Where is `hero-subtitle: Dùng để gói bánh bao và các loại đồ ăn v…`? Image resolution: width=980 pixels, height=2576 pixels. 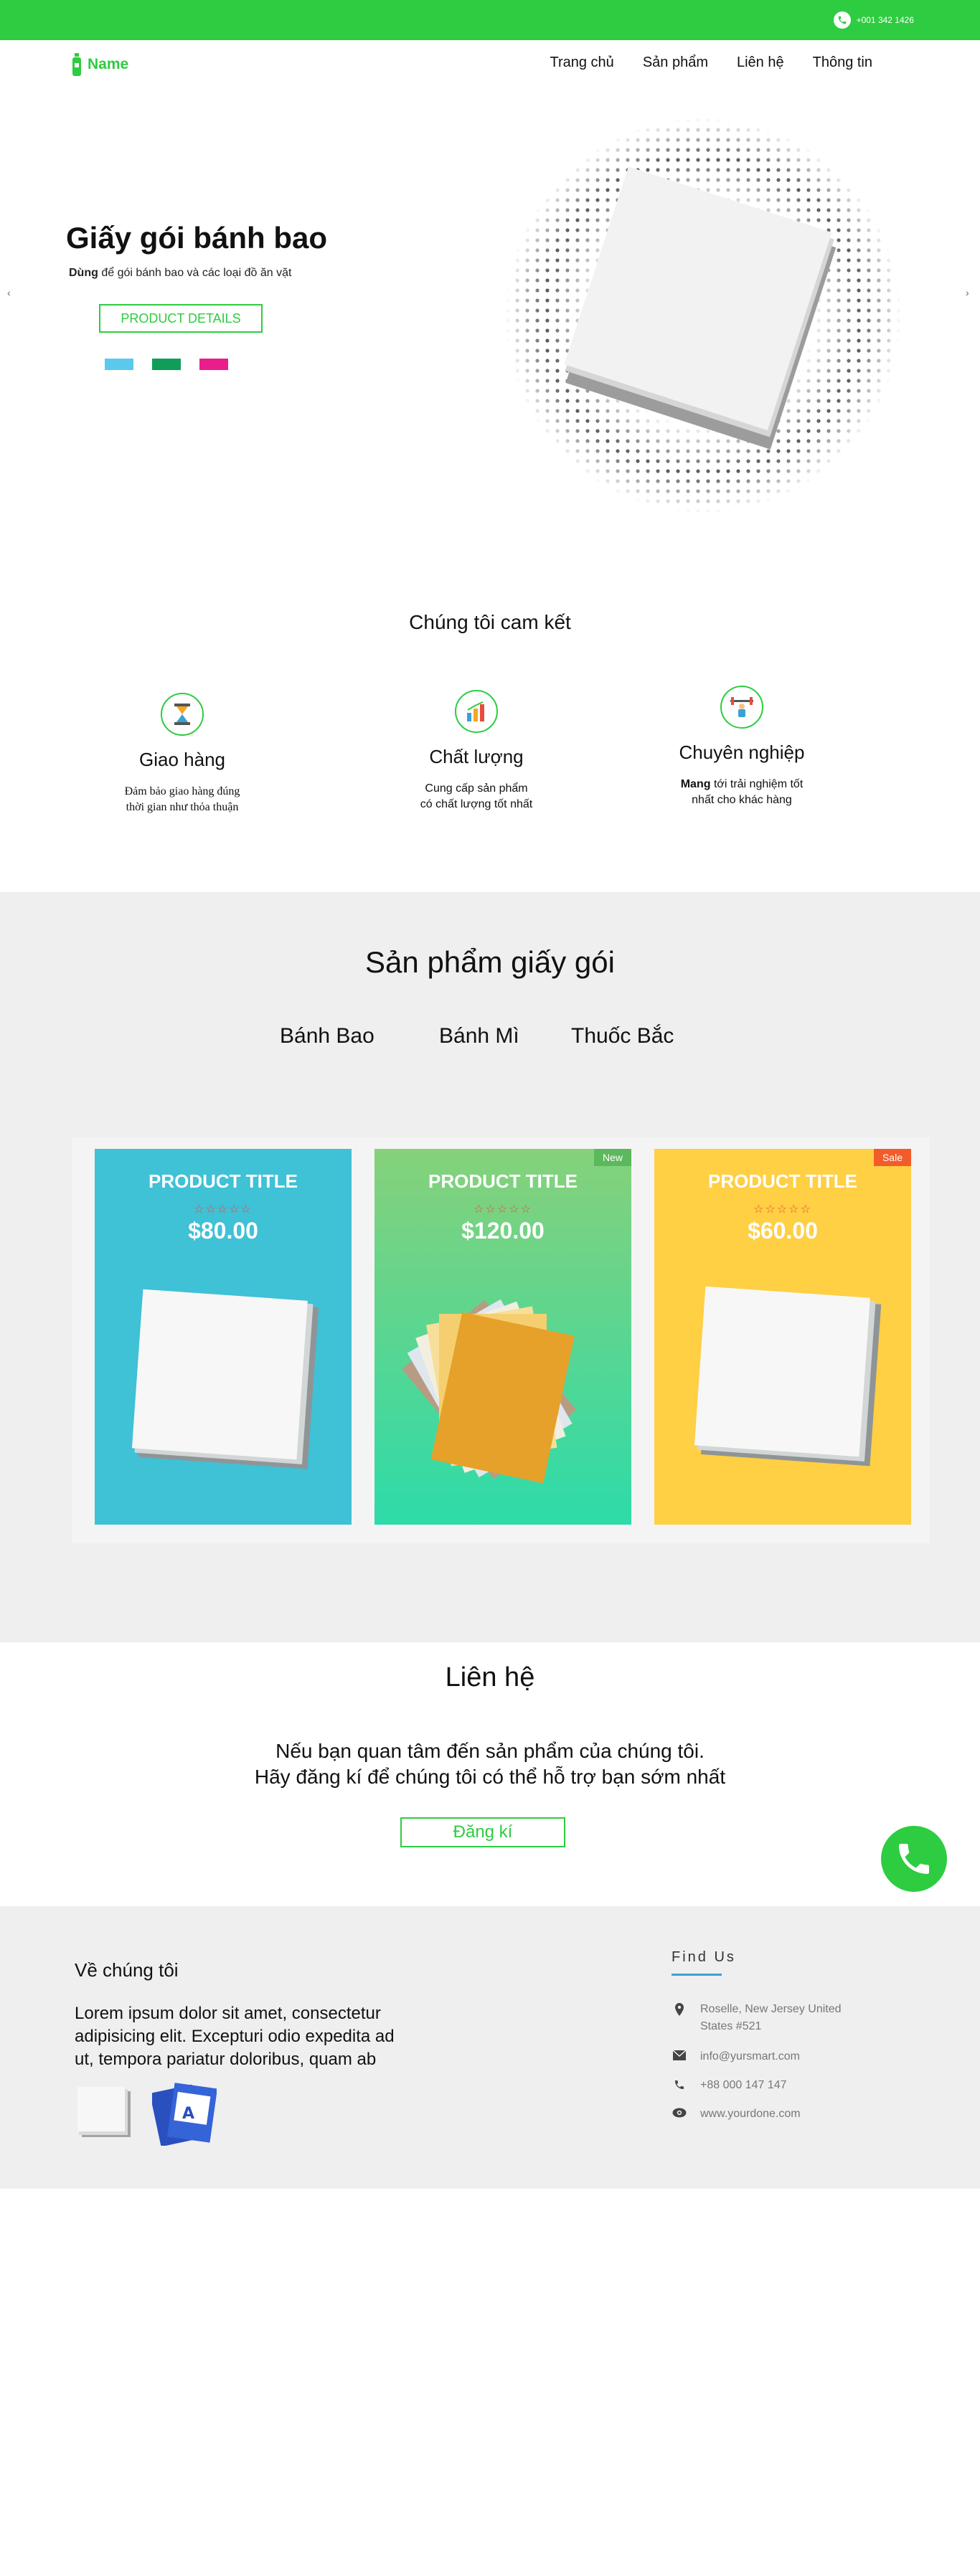 hero-subtitle: Dùng để gói bánh bao và các loại đồ ăn v… is located at coordinates (180, 273).